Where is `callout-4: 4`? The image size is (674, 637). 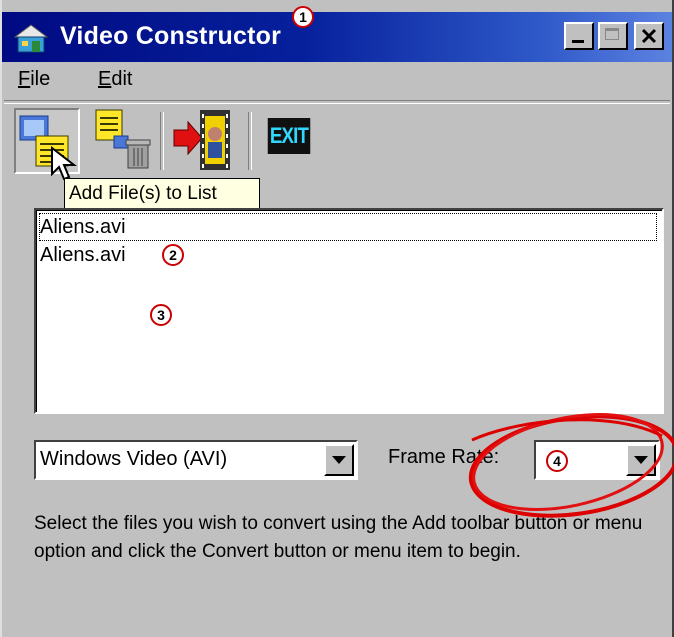
callout-4: 4 is located at coordinates (557, 461).